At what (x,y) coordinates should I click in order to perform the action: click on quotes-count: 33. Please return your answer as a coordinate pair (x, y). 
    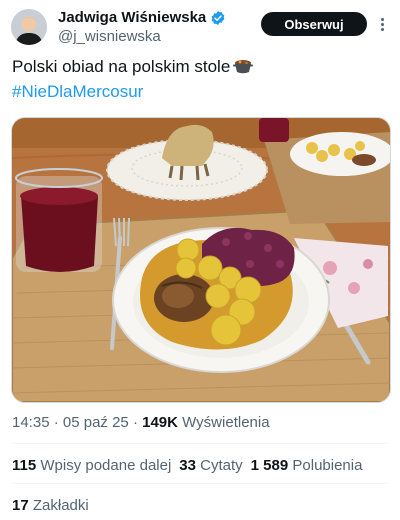
    Looking at the image, I should click on (187, 465).